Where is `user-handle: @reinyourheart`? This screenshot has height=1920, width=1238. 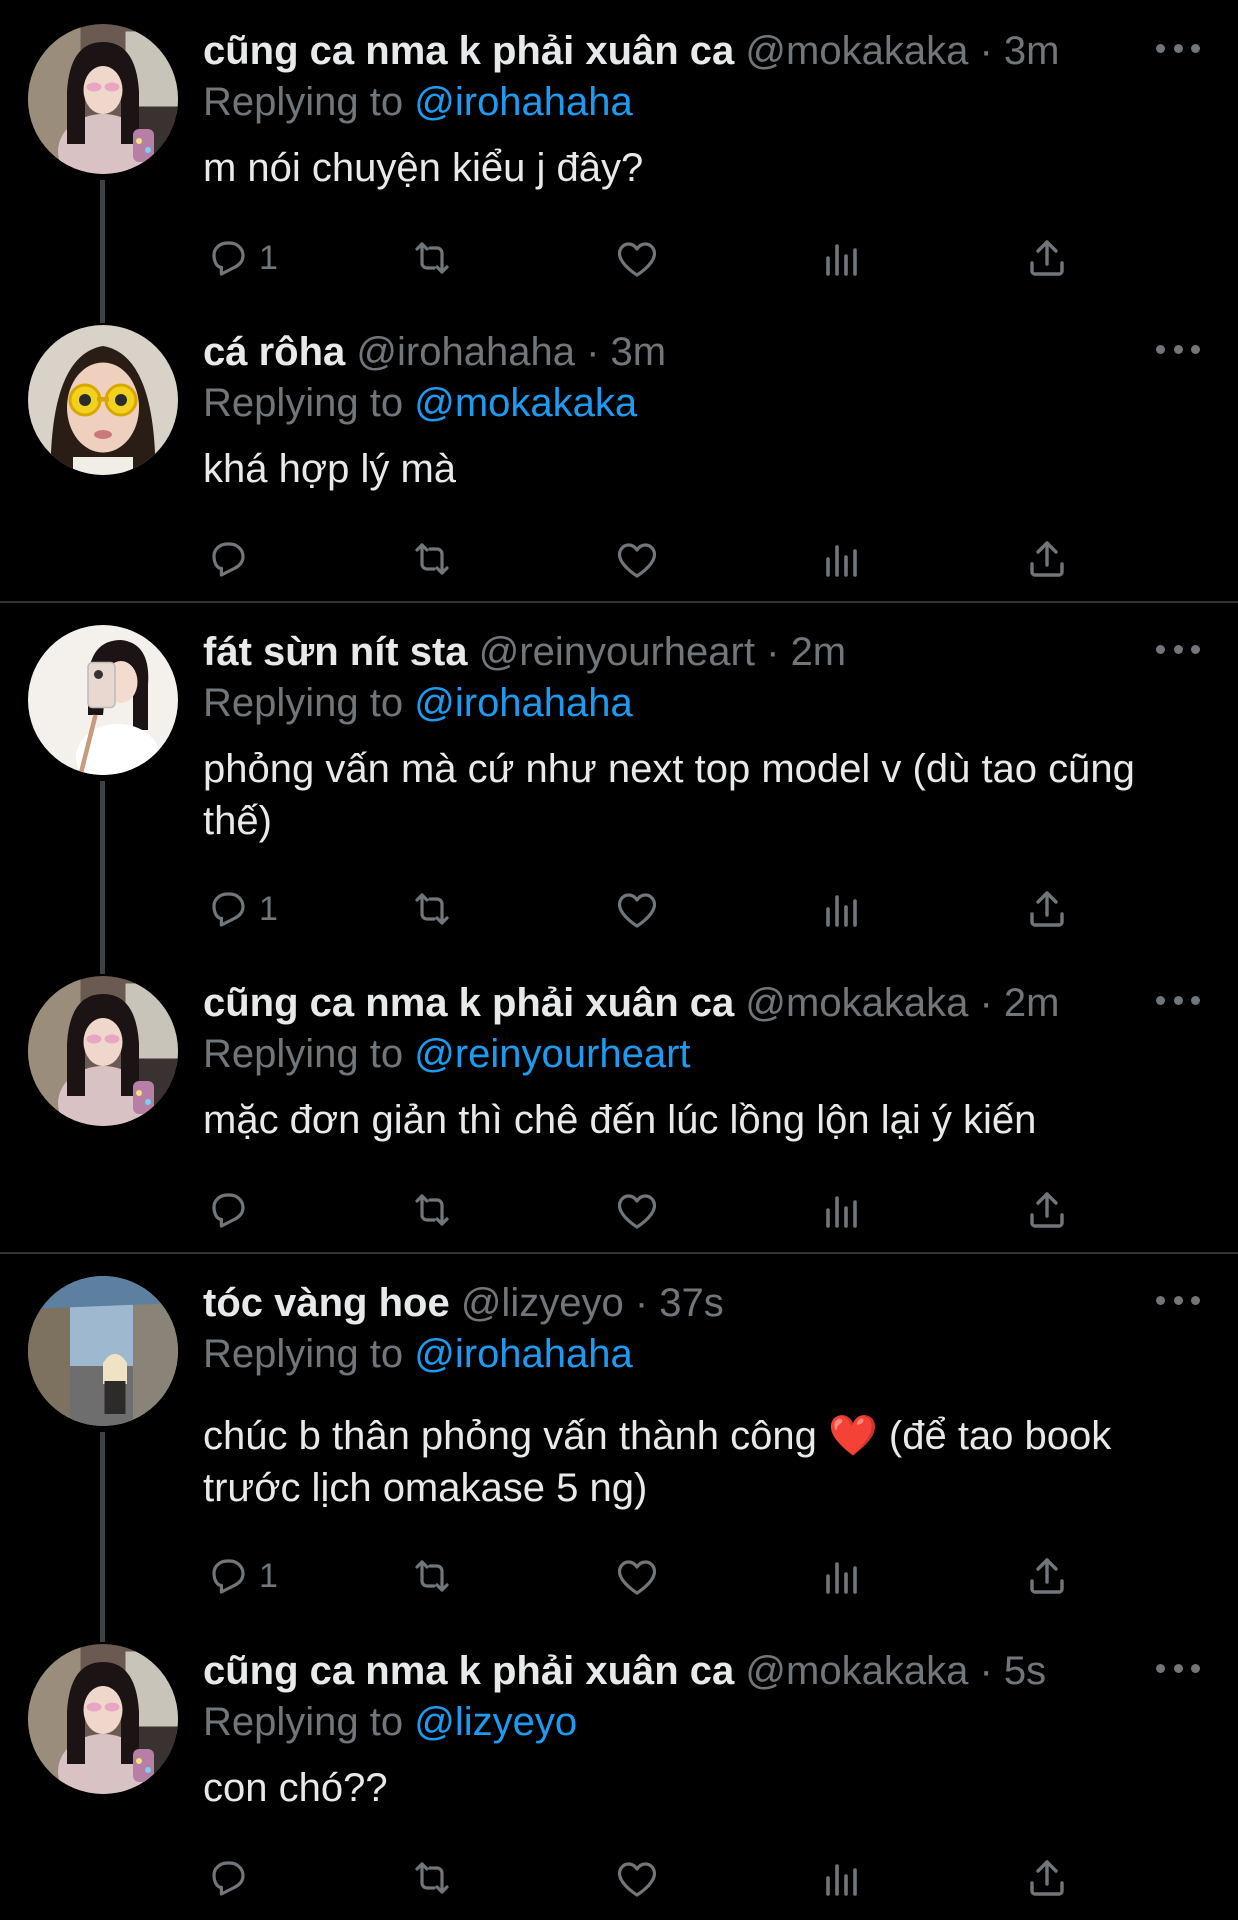
user-handle: @reinyourheart is located at coordinates (617, 652).